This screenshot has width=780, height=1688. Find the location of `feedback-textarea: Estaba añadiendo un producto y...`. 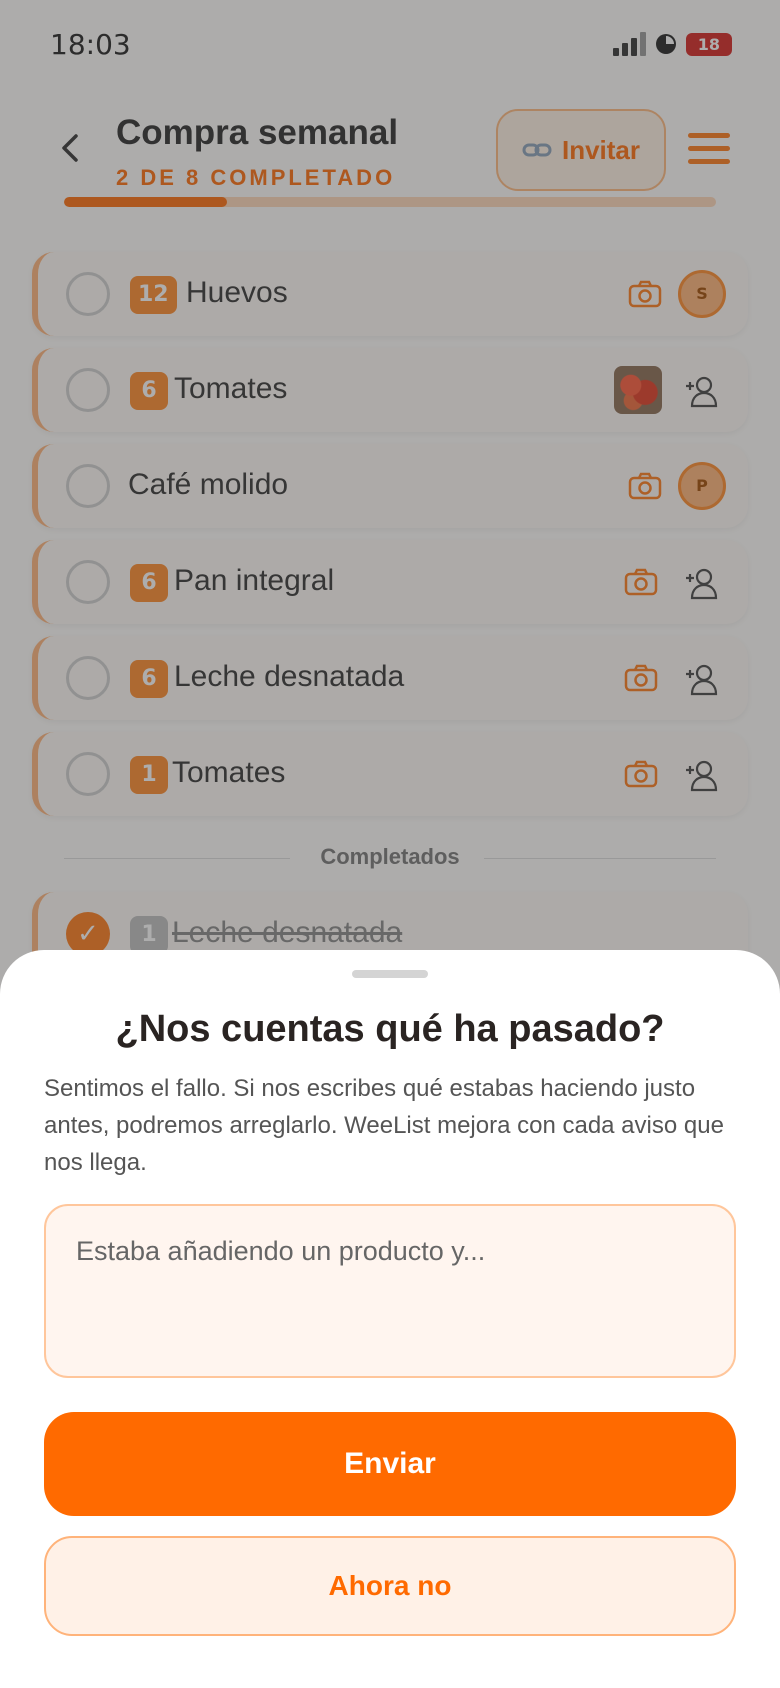

feedback-textarea: Estaba añadiendo un producto y... is located at coordinates (390, 1291).